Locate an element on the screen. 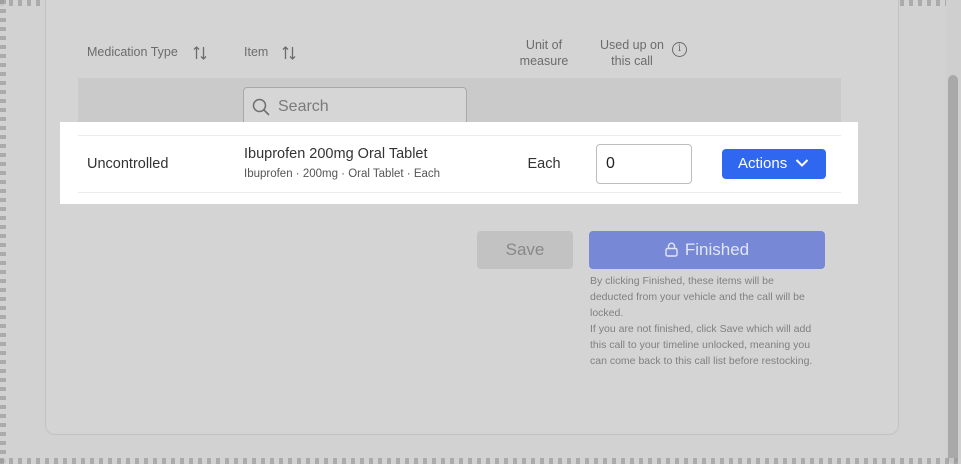 Image resolution: width=961 pixels, height=464 pixels. used-quantity-input is located at coordinates (644, 164).